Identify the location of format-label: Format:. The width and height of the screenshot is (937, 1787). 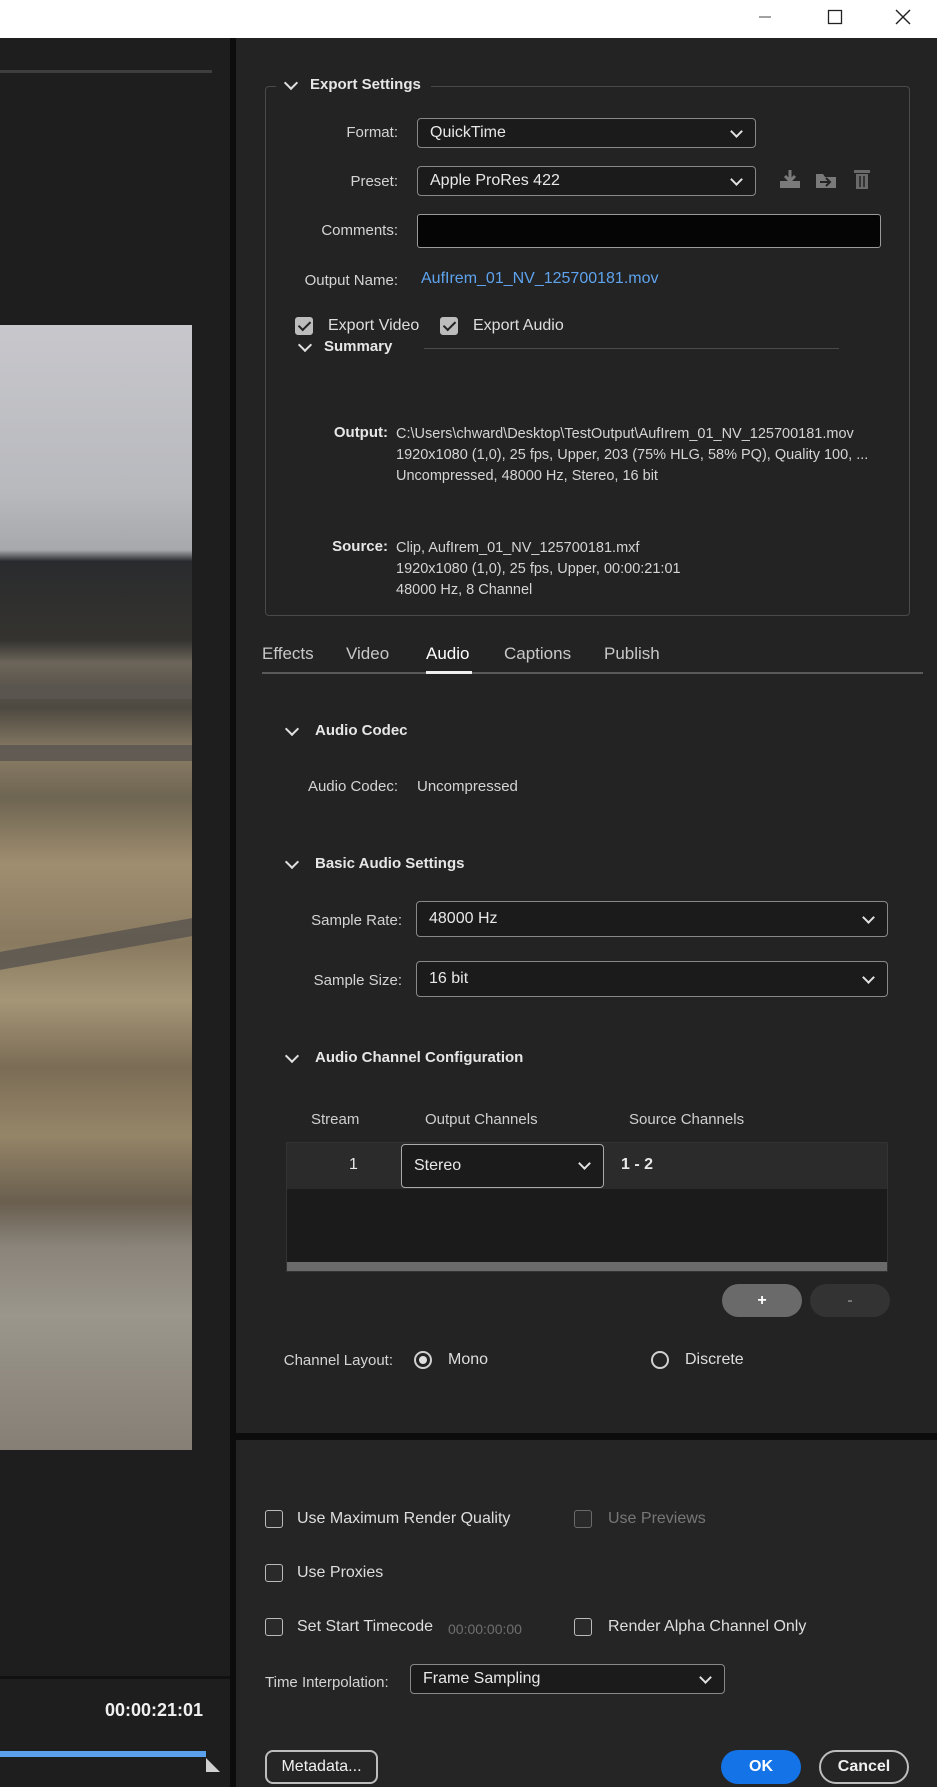
(372, 132).